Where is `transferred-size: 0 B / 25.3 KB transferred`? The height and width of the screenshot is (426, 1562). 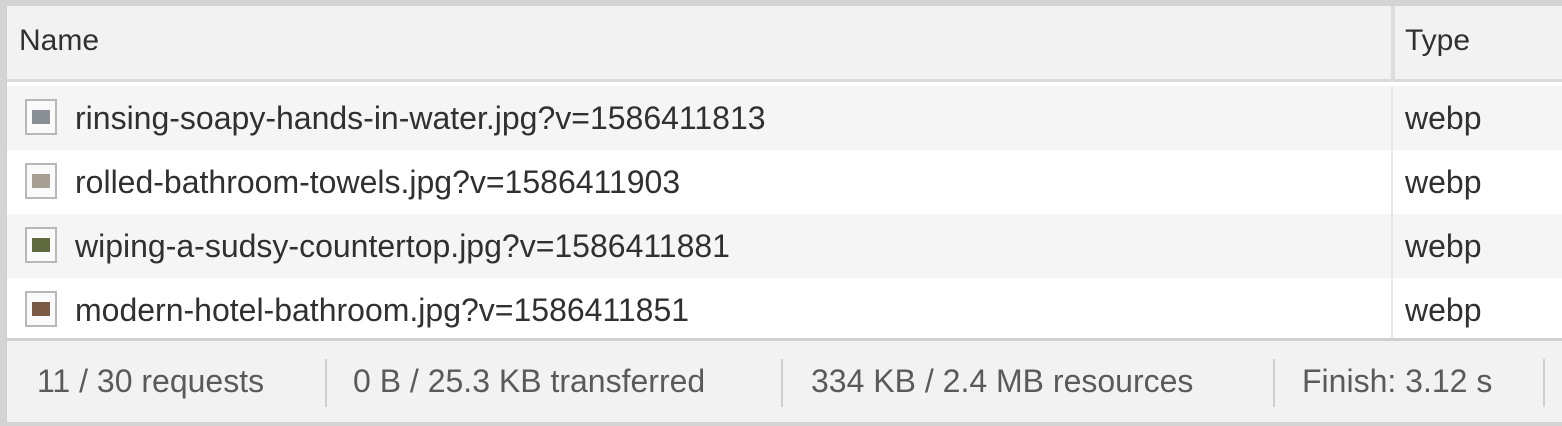
transferred-size: 0 B / 25.3 KB transferred is located at coordinates (529, 381).